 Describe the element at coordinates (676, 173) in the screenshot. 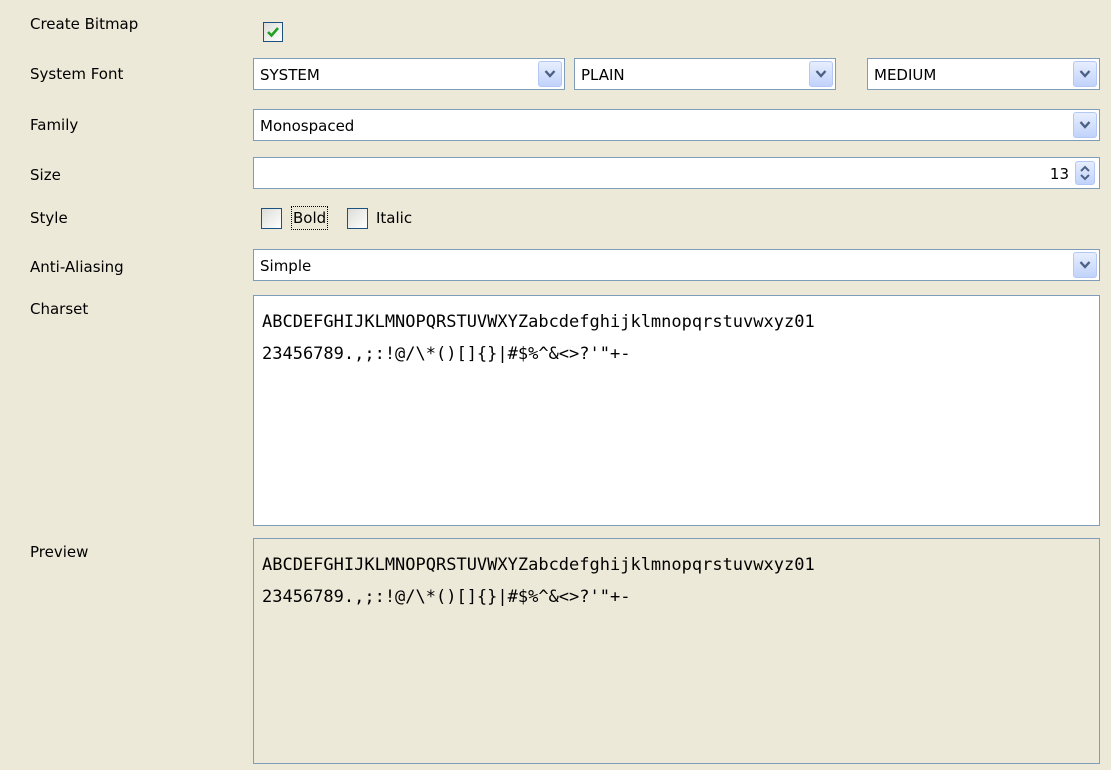

I see `size-spinner: 13` at that location.